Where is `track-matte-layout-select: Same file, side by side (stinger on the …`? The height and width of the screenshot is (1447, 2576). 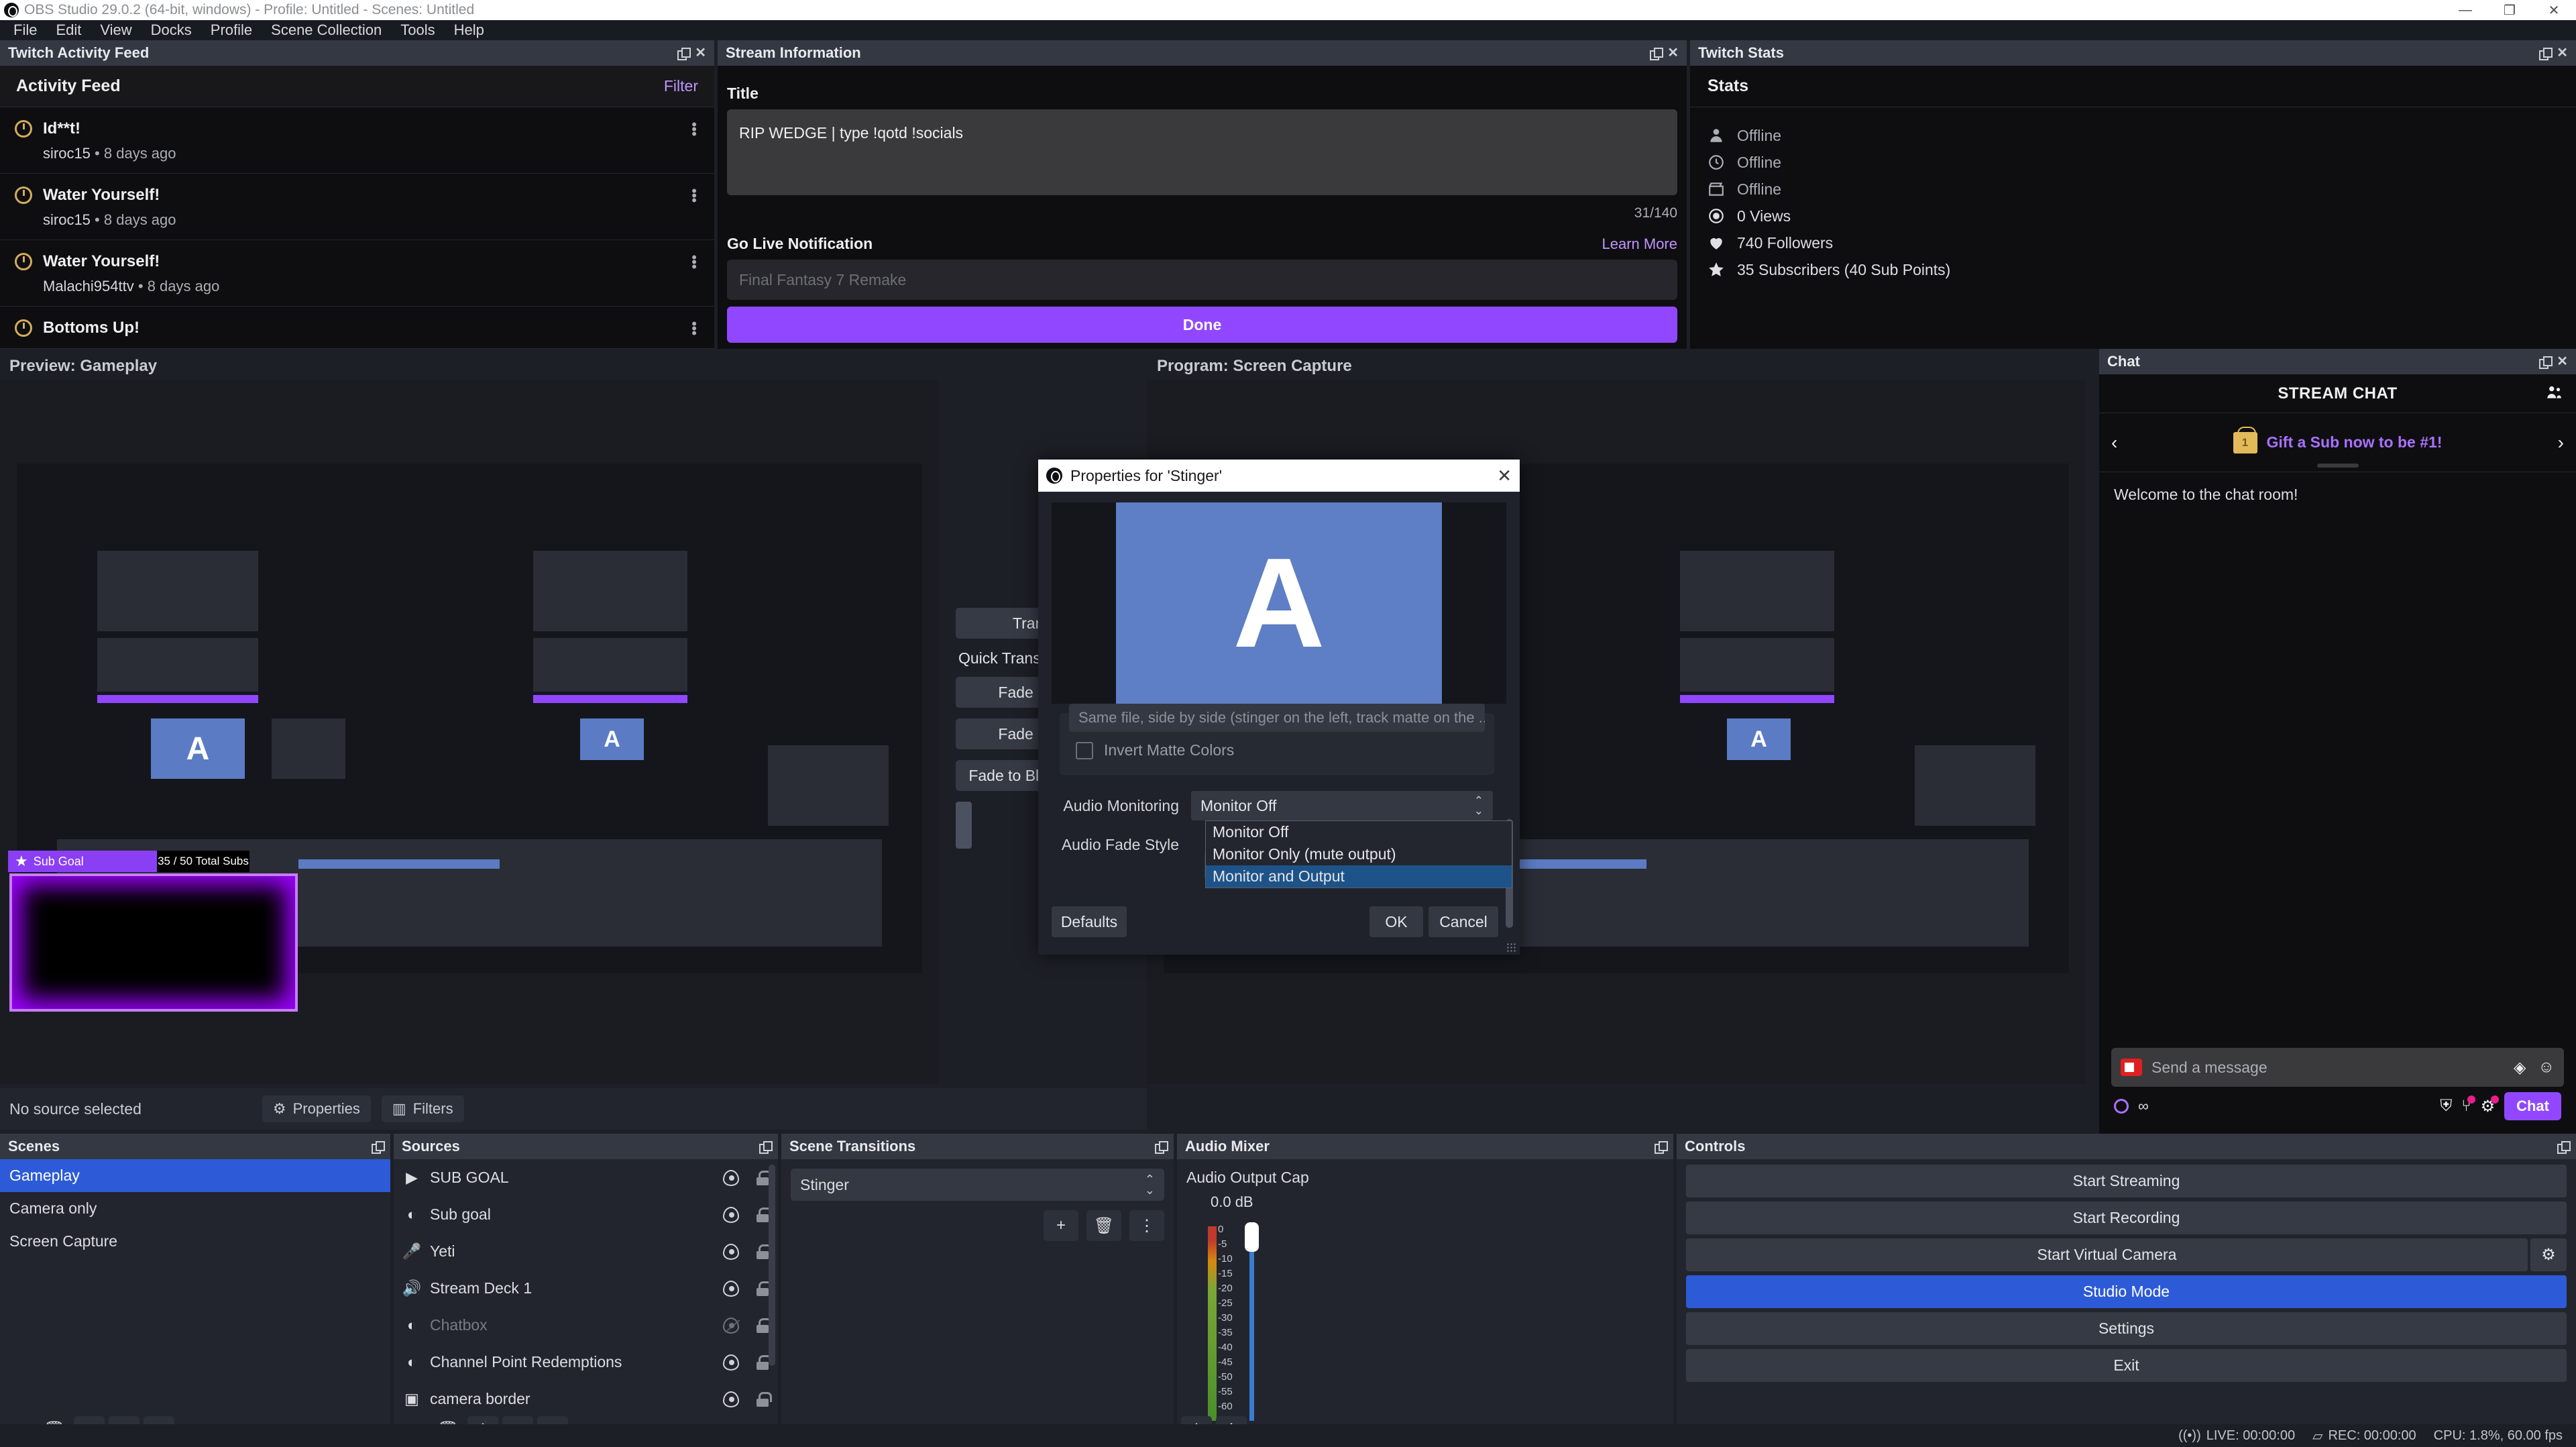 track-matte-layout-select: Same file, side by side (stinger on the … is located at coordinates (1277, 718).